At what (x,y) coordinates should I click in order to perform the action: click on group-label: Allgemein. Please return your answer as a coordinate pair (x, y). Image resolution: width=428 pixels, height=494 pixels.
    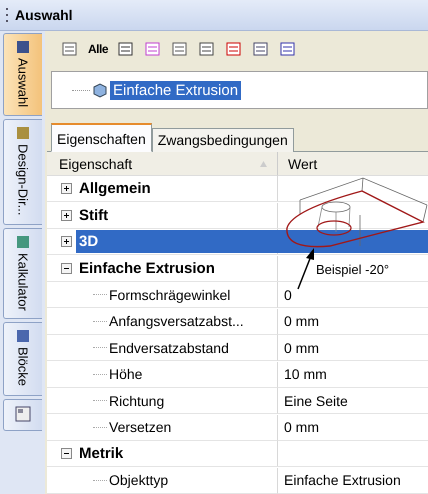
    Looking at the image, I should click on (115, 188).